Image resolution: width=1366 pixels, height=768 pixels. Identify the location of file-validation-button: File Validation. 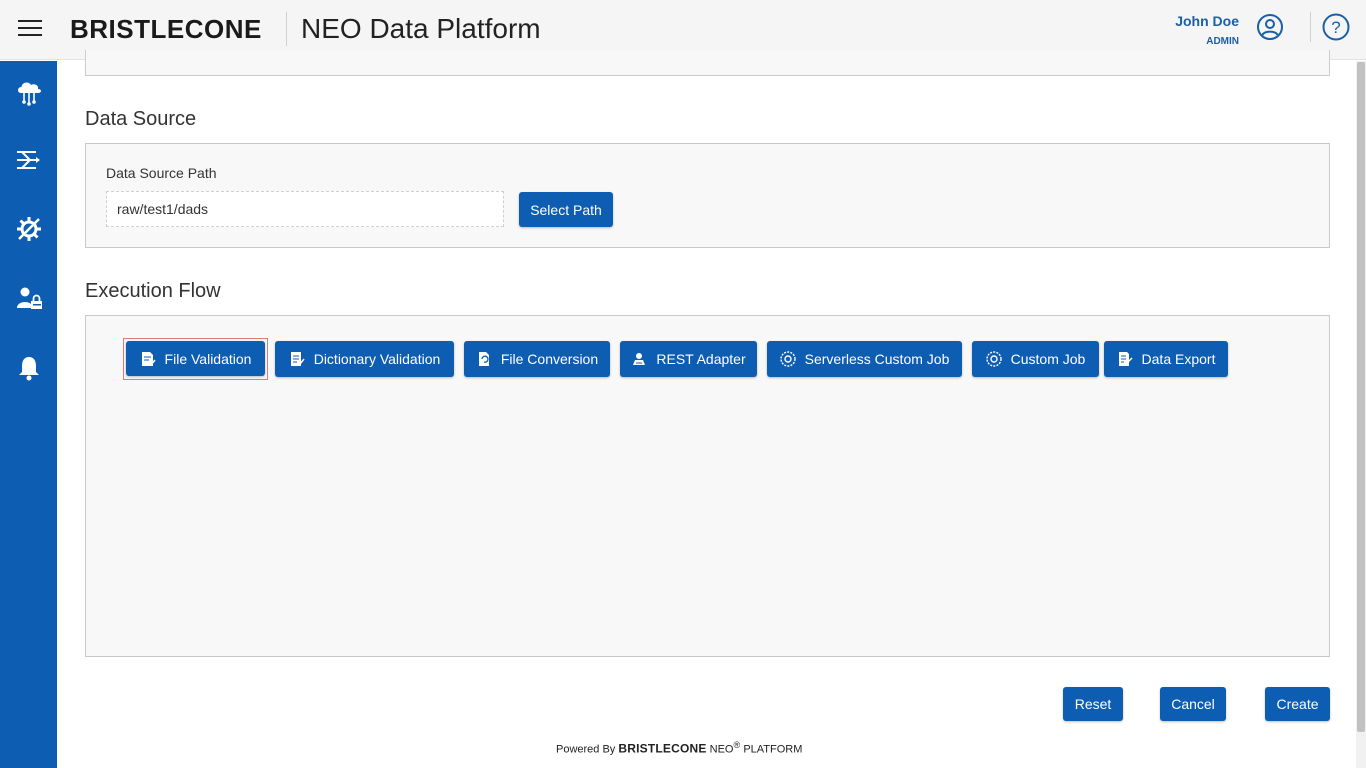
(195, 358).